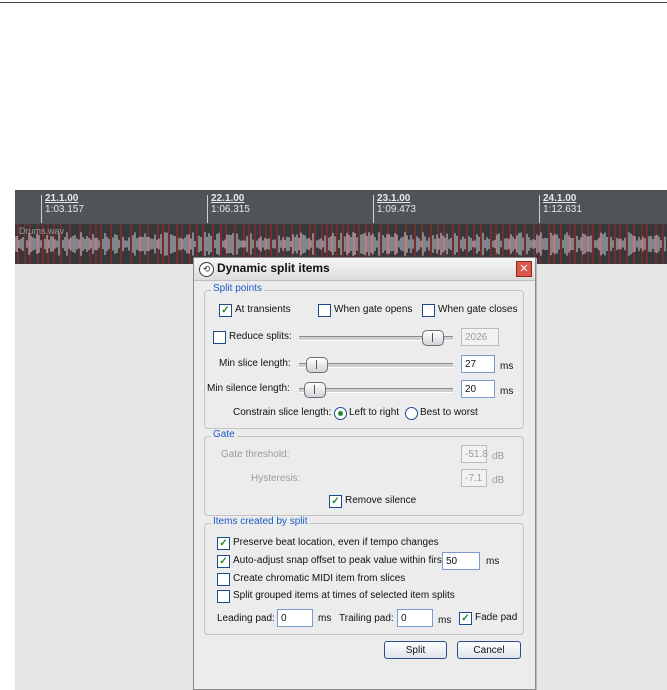 The image size is (667, 690). What do you see at coordinates (62, 198) in the screenshot?
I see `bar-position: 21.1.00` at bounding box center [62, 198].